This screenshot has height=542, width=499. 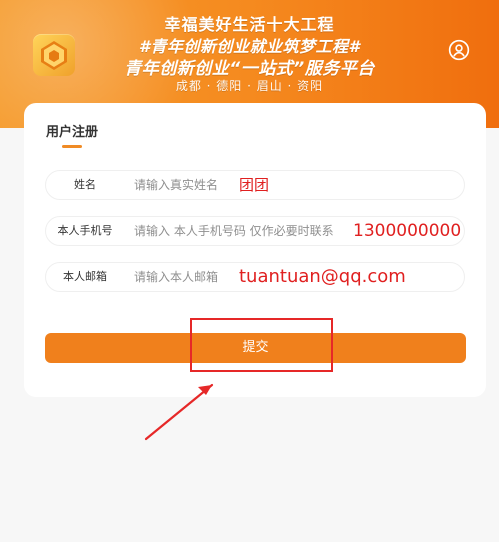 I want to click on user-icon, so click(x=459, y=50).